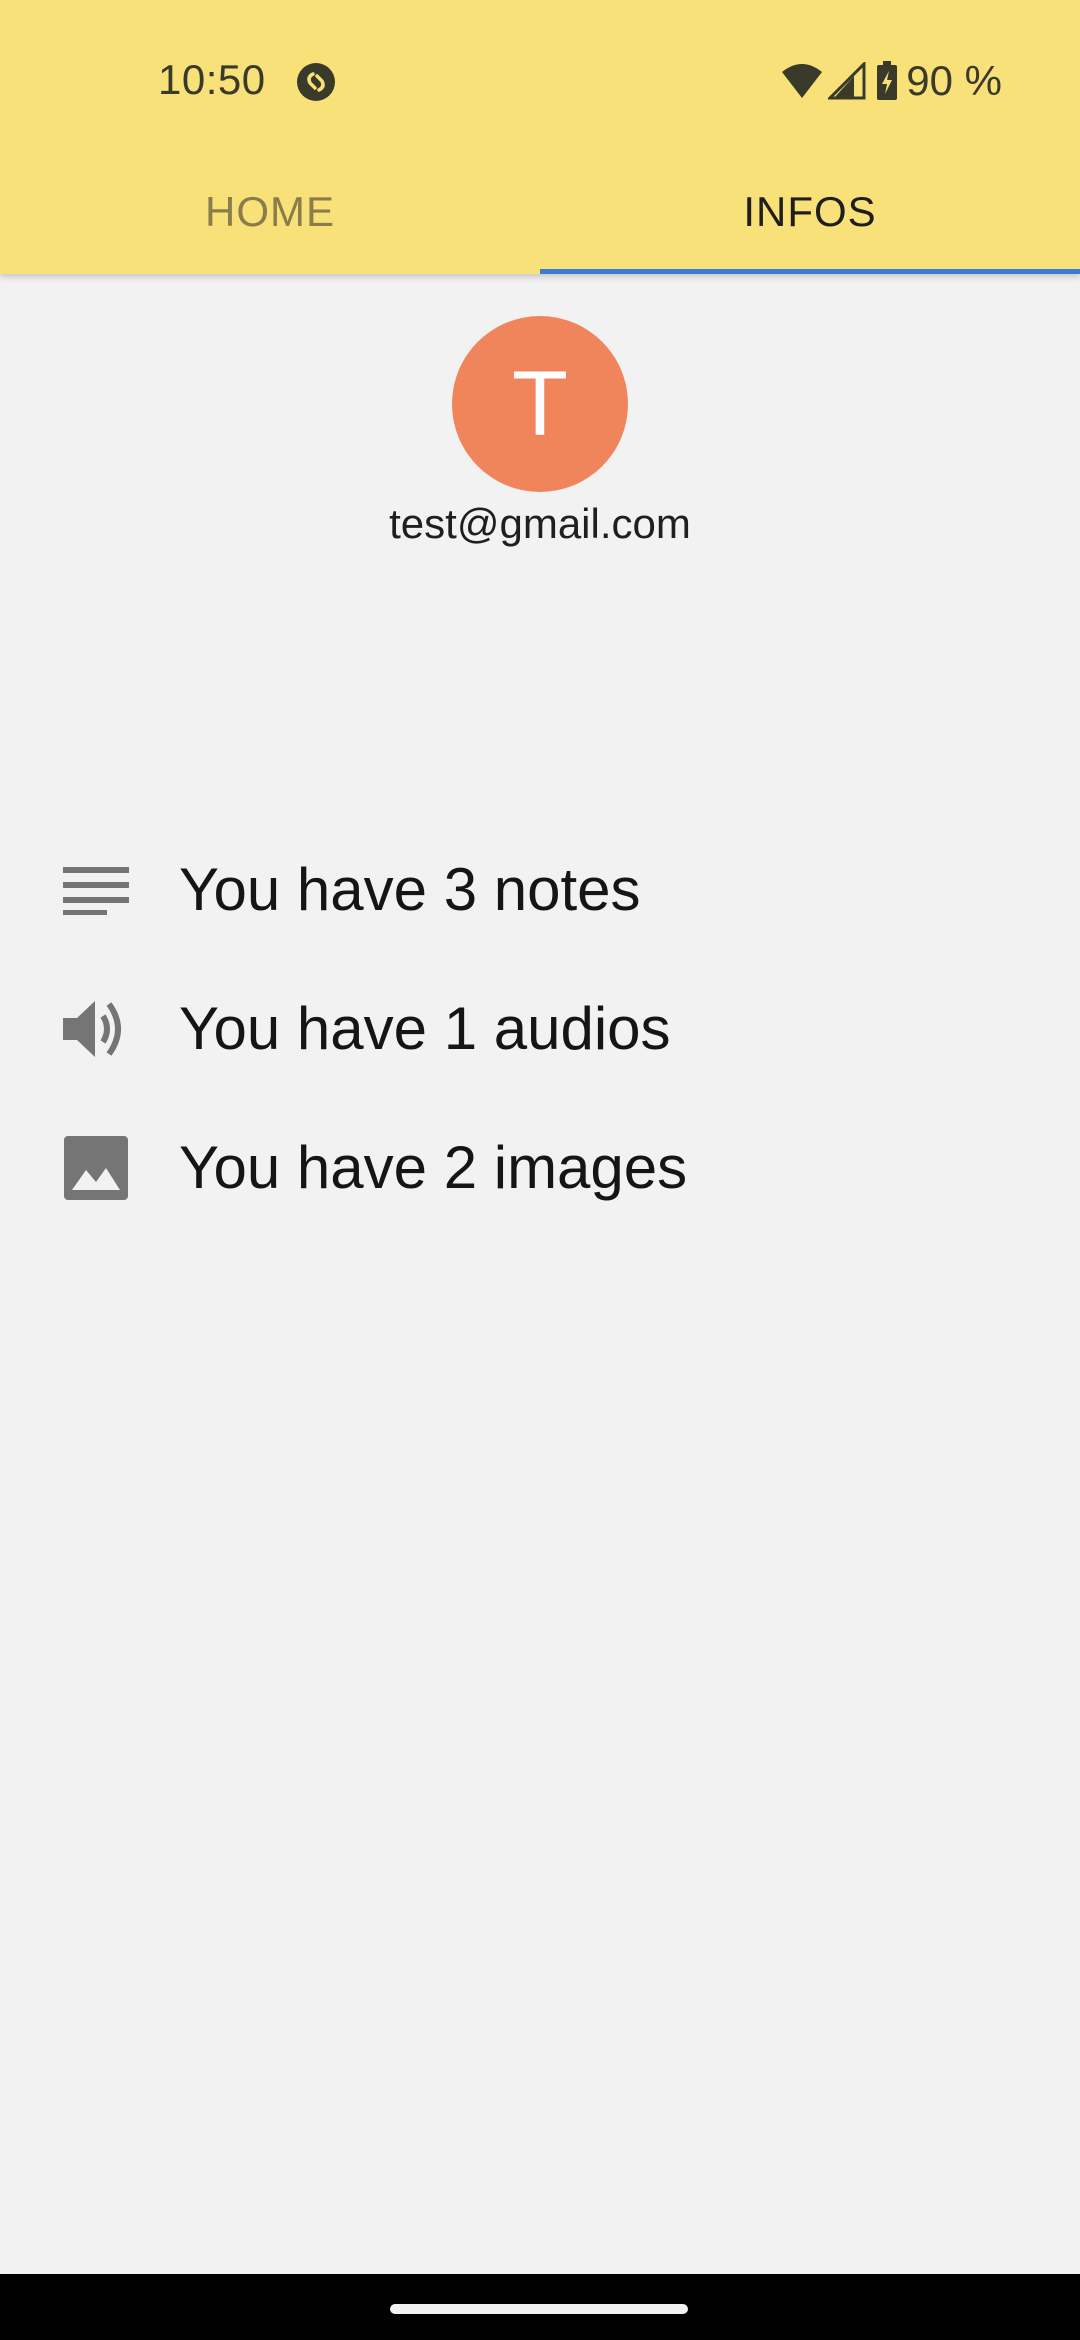 The height and width of the screenshot is (2340, 1080). Describe the element at coordinates (810, 271) in the screenshot. I see `tab-indicator` at that location.